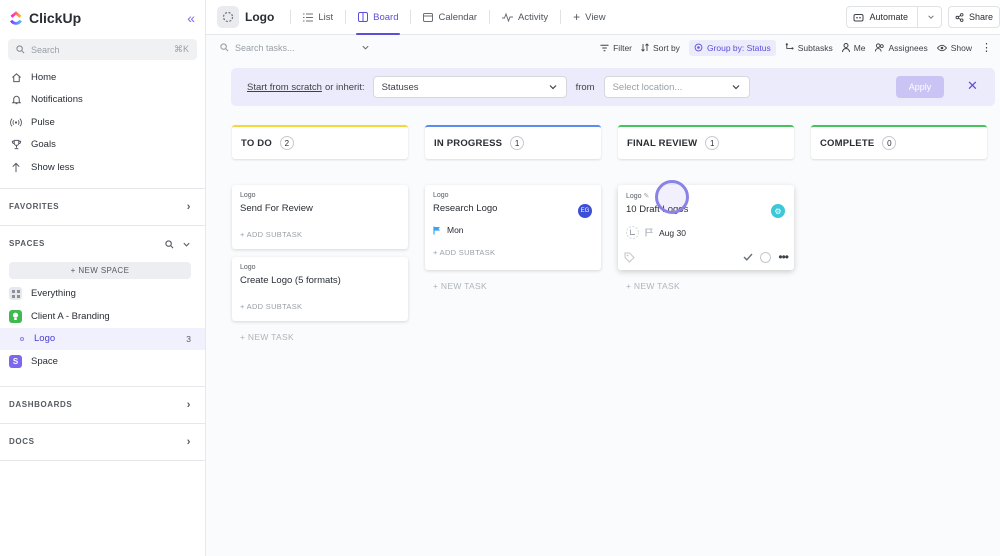  I want to click on task-name: 10 Draft Logos, so click(706, 209).